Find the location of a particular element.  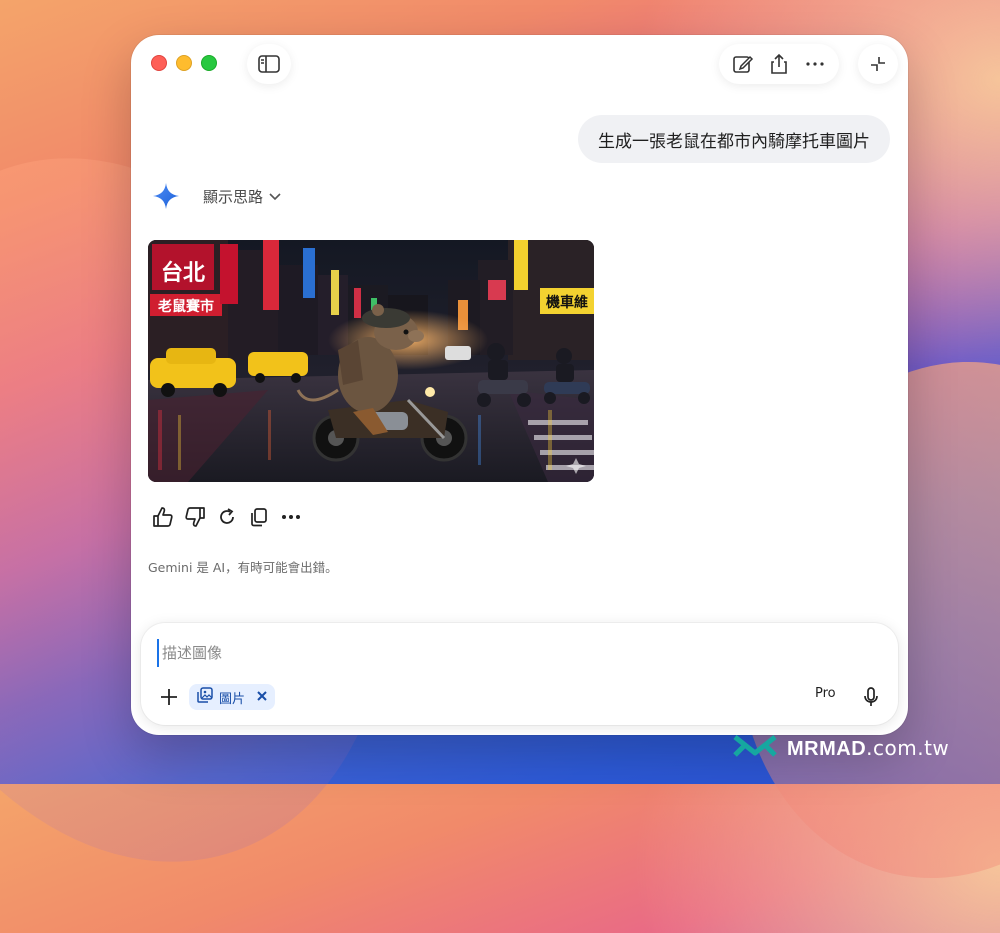

show-thinking-label: 顯示思路 is located at coordinates (233, 196).